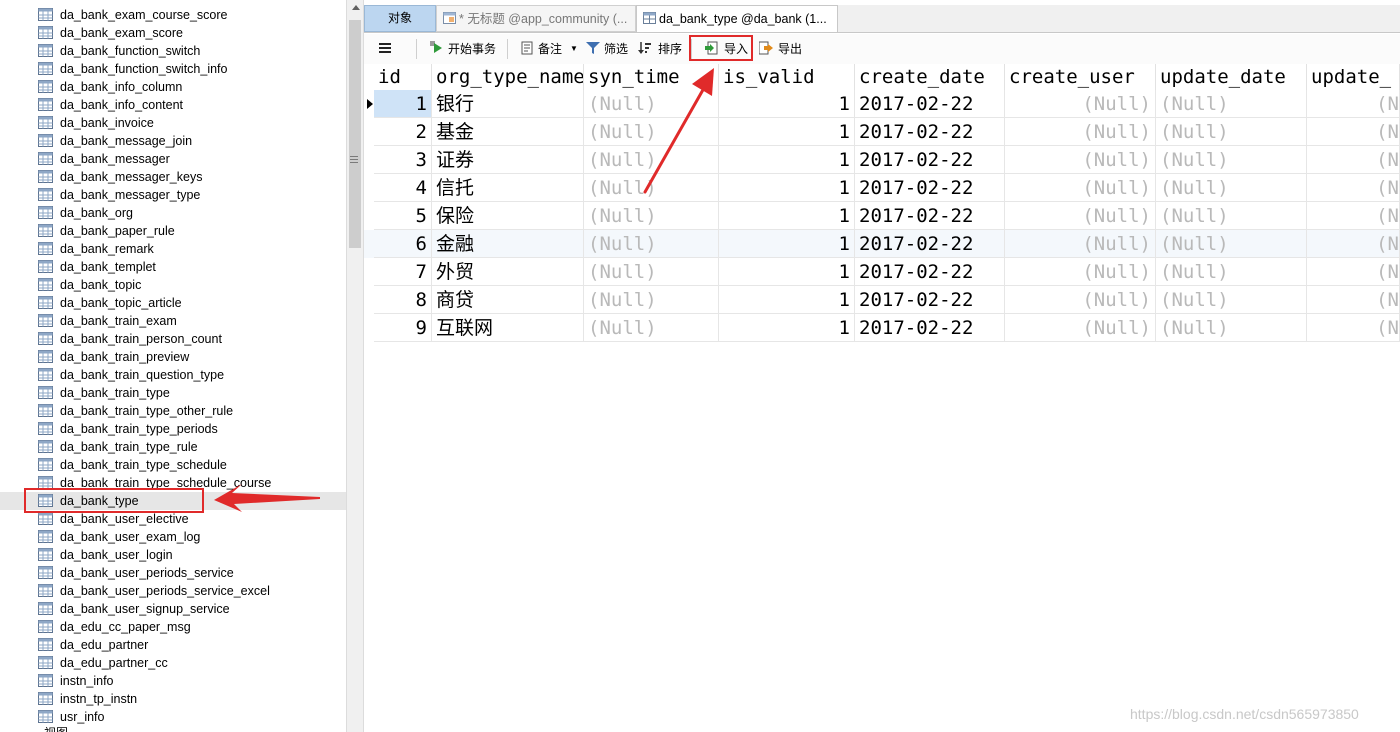 The width and height of the screenshot is (1400, 732). I want to click on tree-item-table: da_bank_exam_course_score, so click(173, 15).